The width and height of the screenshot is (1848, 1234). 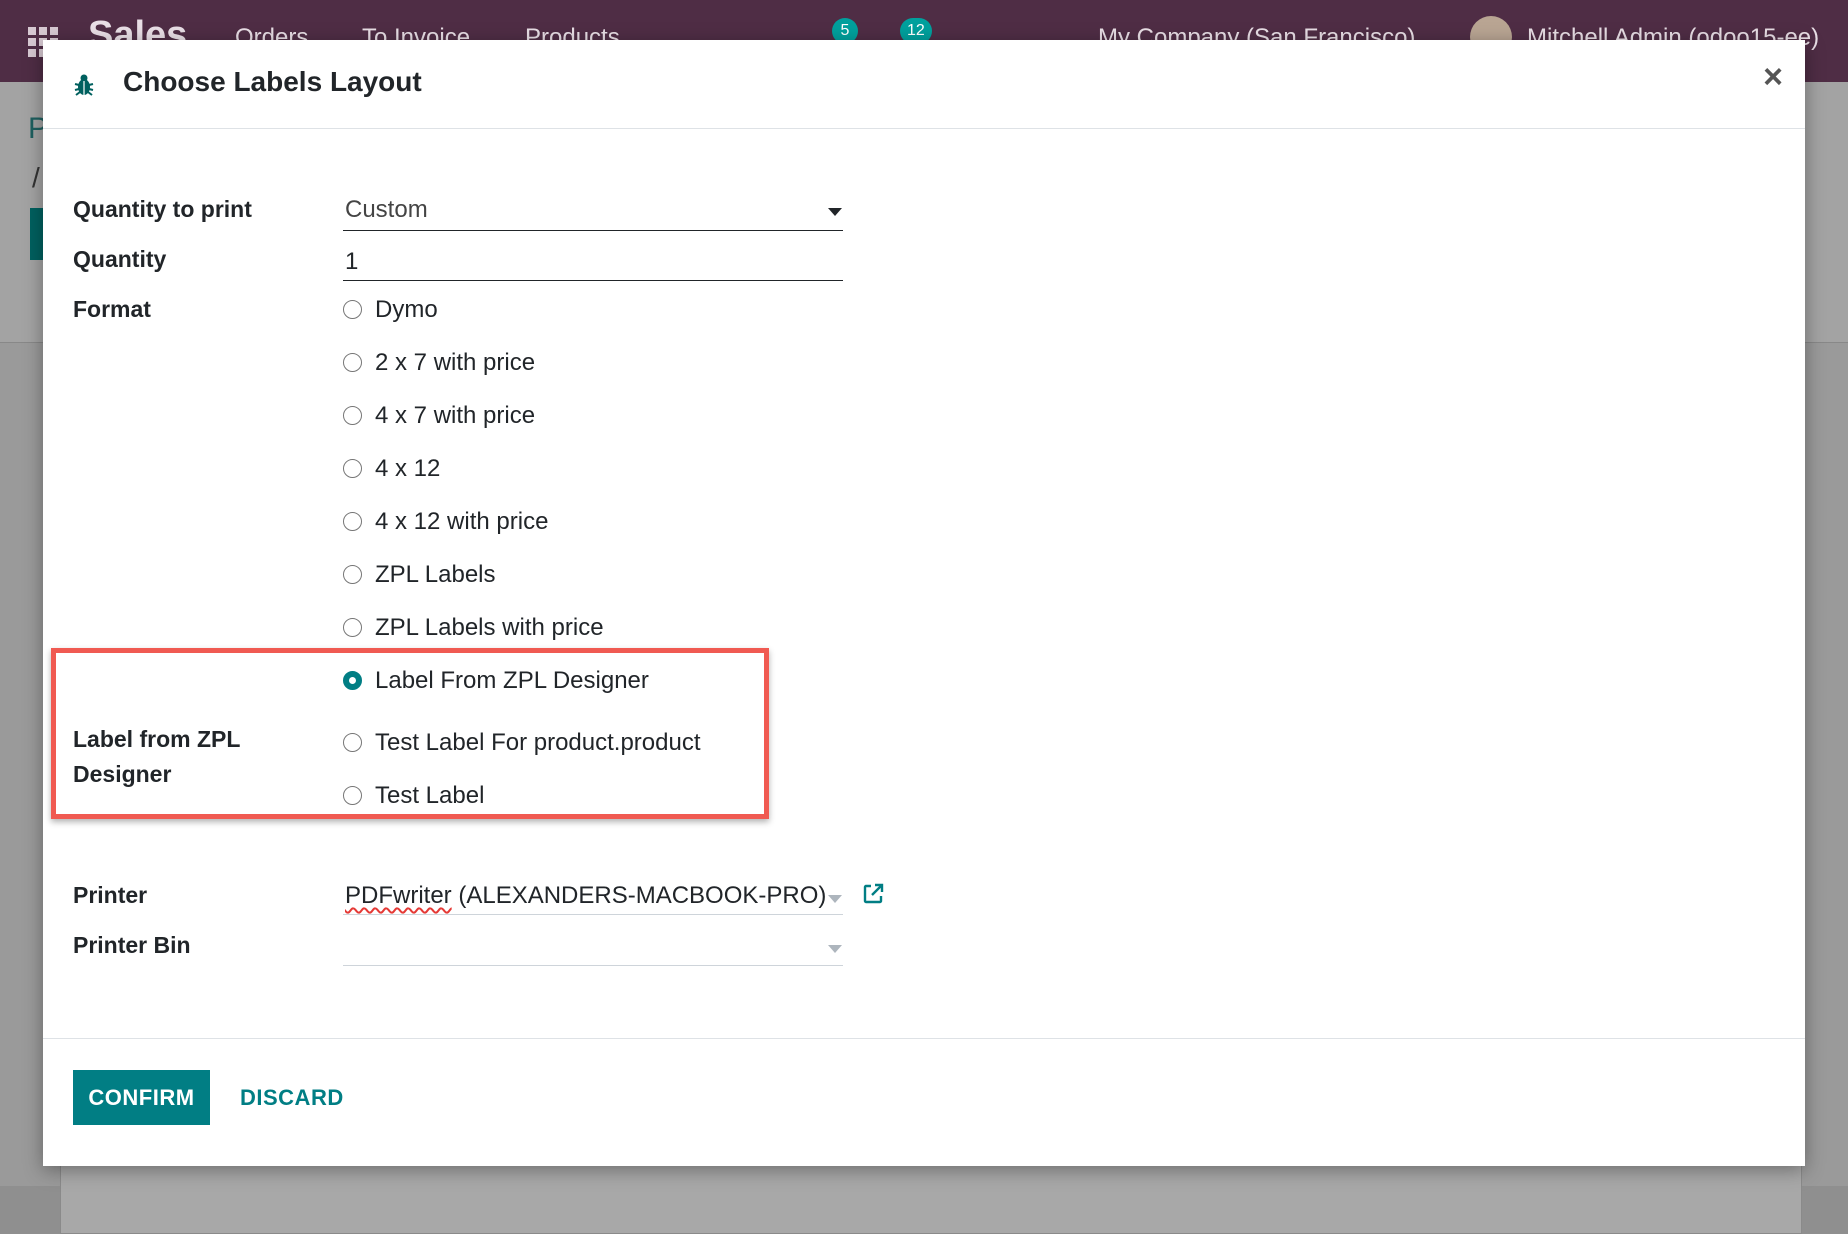 I want to click on zpl-designer-label-line1: Label from ZPL, so click(x=157, y=739).